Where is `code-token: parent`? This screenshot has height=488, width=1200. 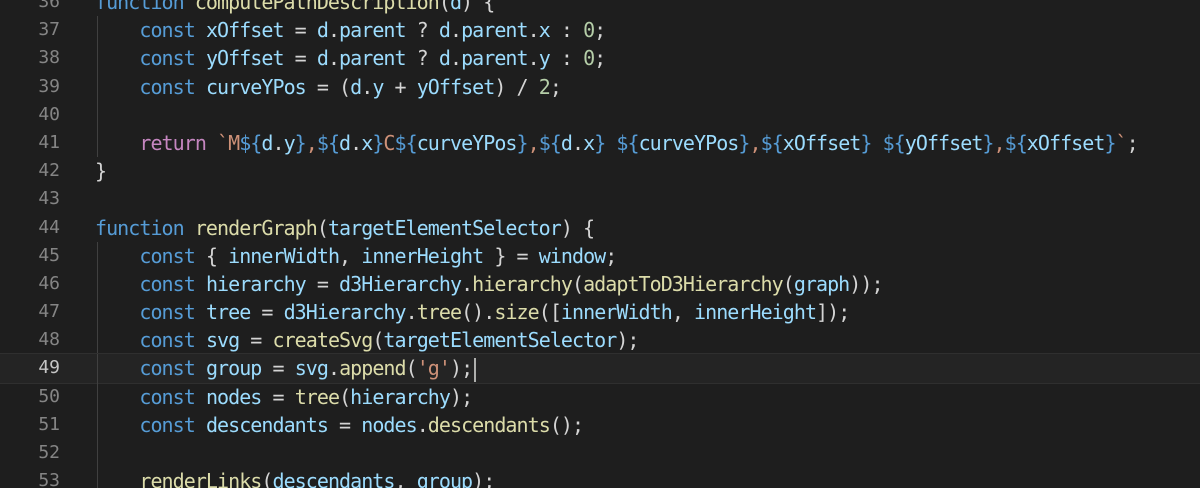 code-token: parent is located at coordinates (494, 58).